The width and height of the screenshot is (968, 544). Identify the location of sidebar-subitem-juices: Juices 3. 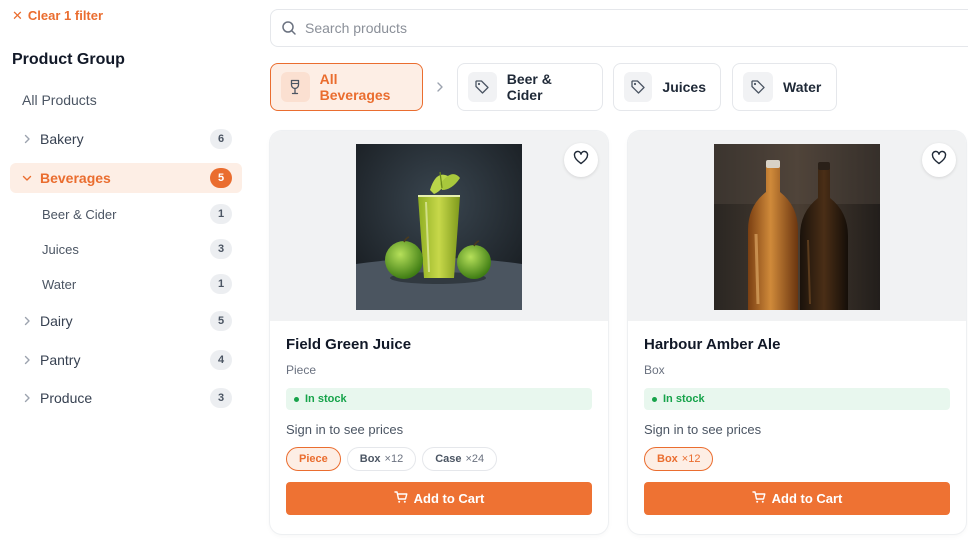
(126, 249).